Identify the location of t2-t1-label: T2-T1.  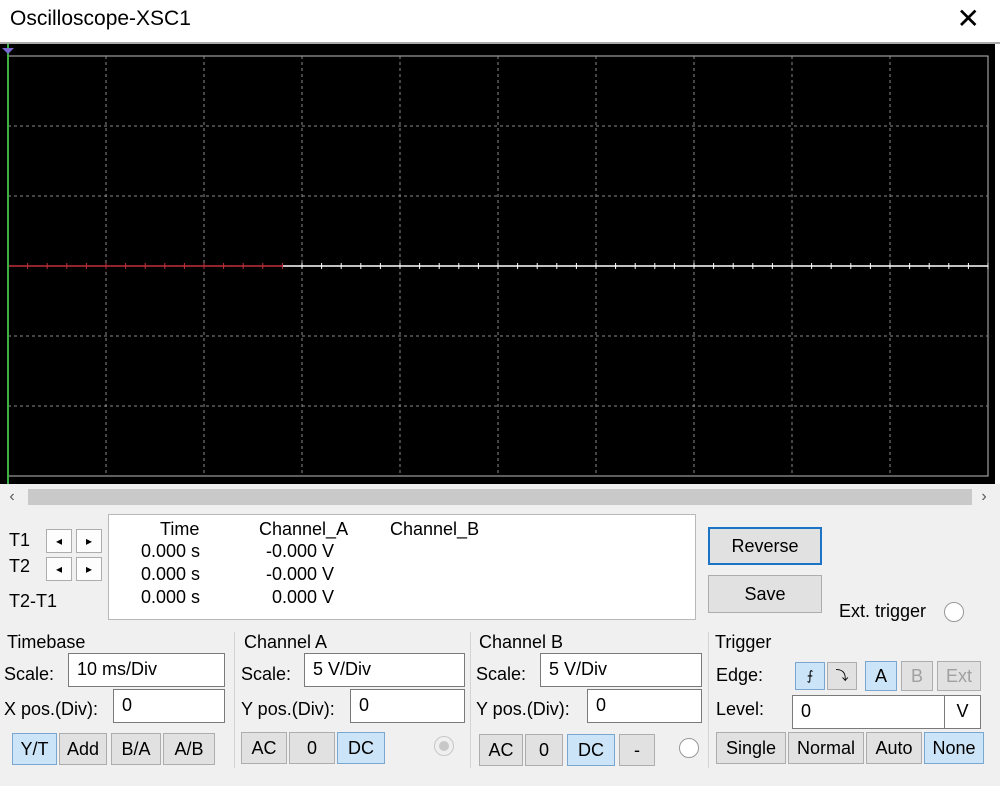
(33, 601).